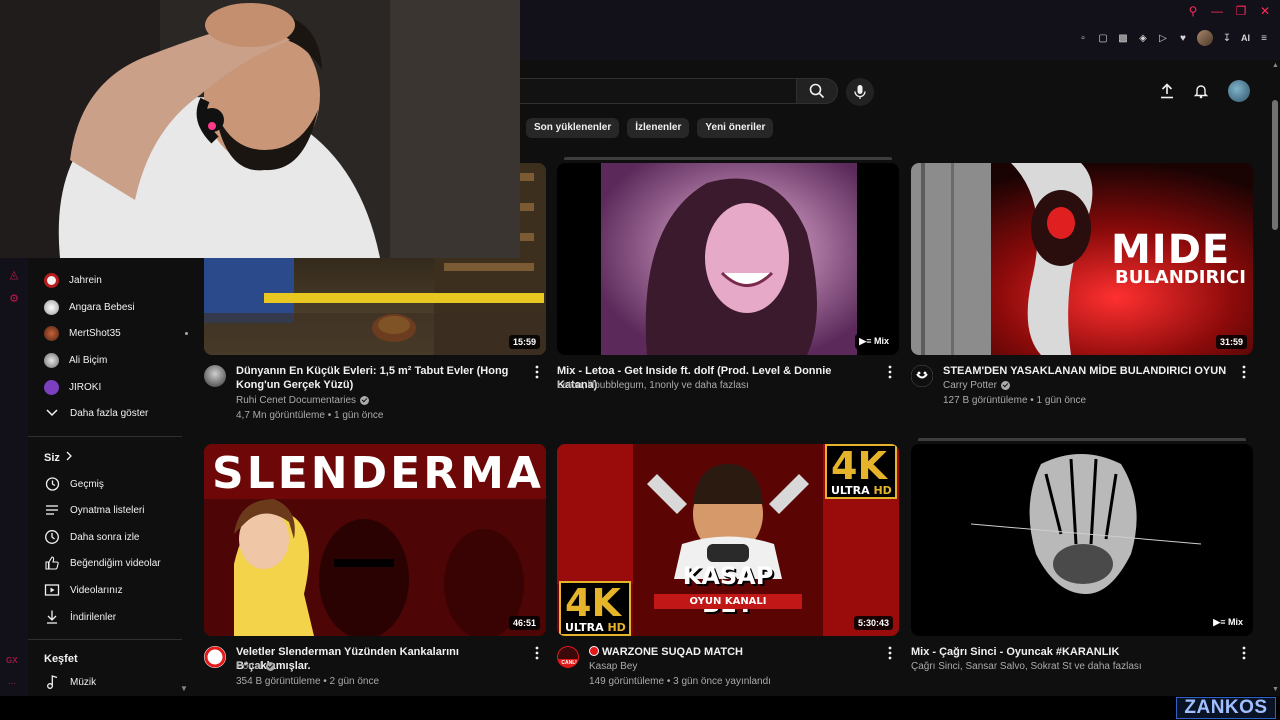 The width and height of the screenshot is (1280, 720). Describe the element at coordinates (52, 682) in the screenshot. I see `music-icon` at that location.